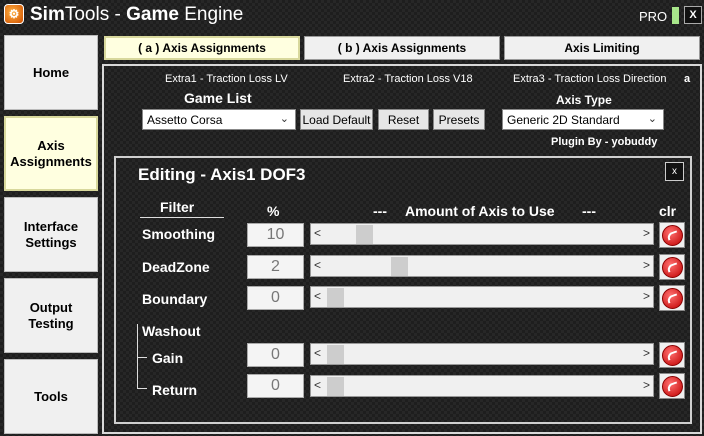  What do you see at coordinates (668, 211) in the screenshot?
I see `clr-header: clr` at bounding box center [668, 211].